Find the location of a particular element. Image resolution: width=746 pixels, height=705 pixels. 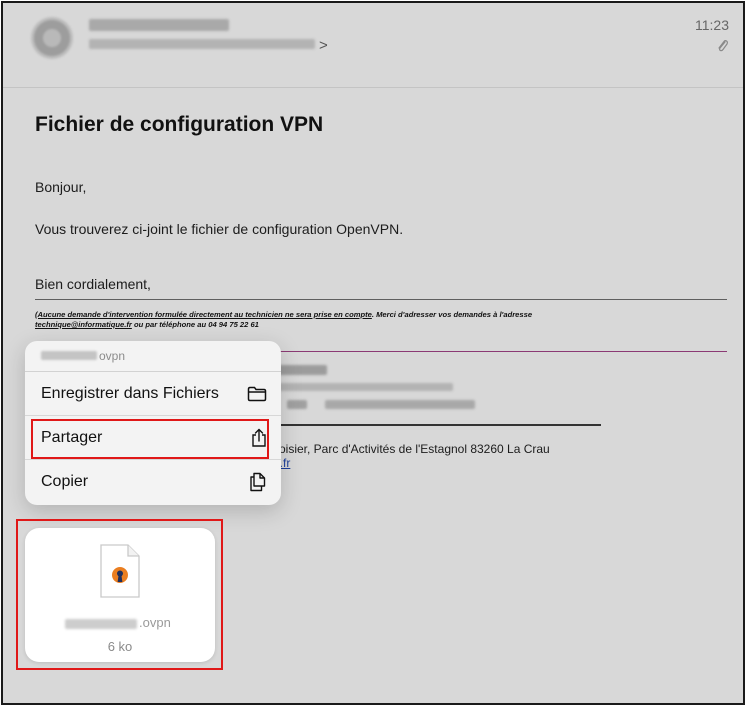

menu-item-copy: Copier is located at coordinates (153, 482).